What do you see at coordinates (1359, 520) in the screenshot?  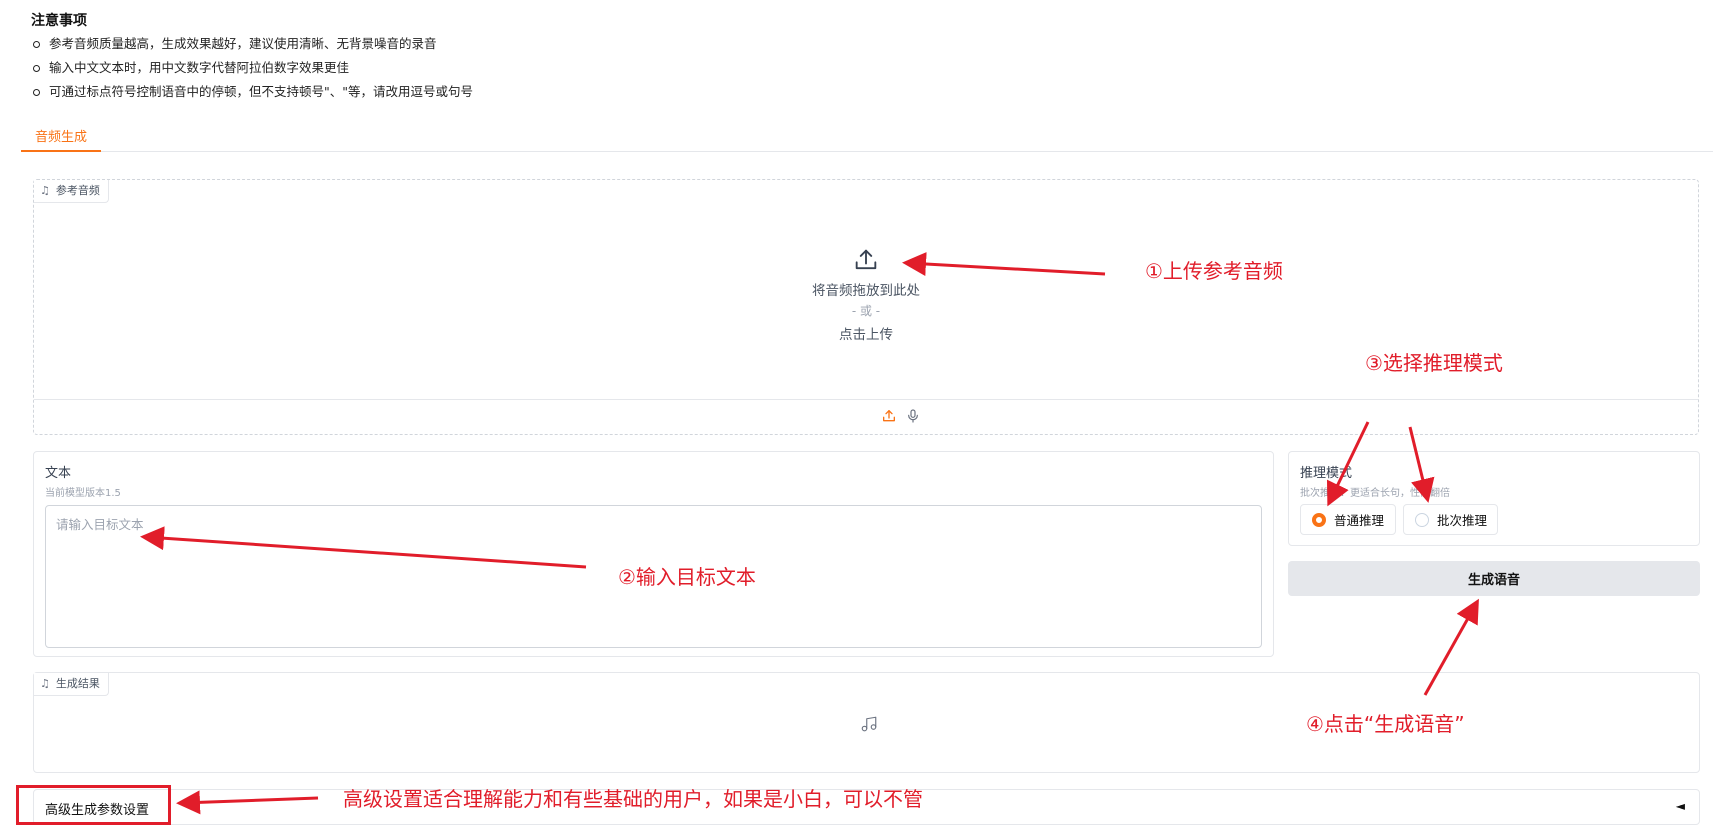 I see `radio-label: 普通推理` at bounding box center [1359, 520].